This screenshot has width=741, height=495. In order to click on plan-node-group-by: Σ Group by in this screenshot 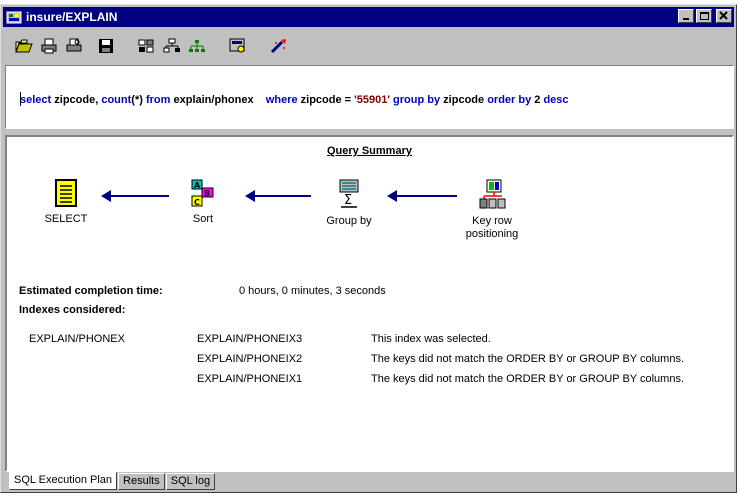, I will do `click(349, 203)`.